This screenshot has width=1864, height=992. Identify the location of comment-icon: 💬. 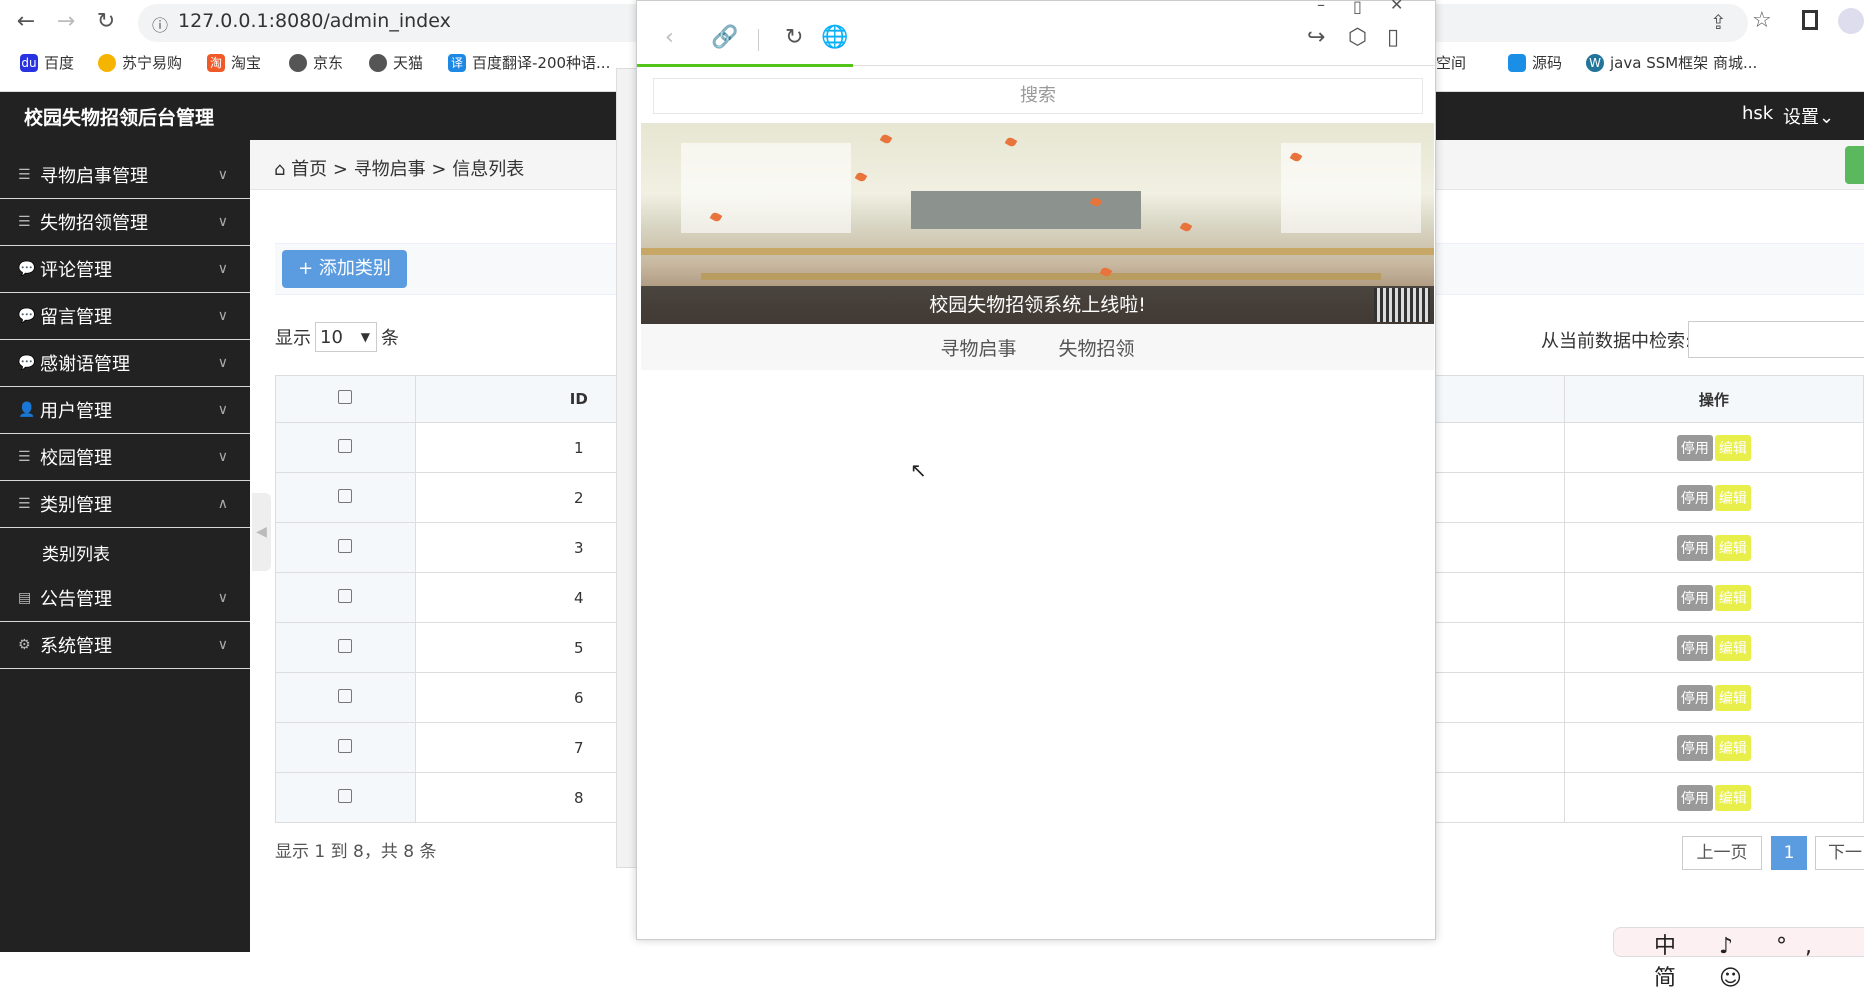
(27, 316).